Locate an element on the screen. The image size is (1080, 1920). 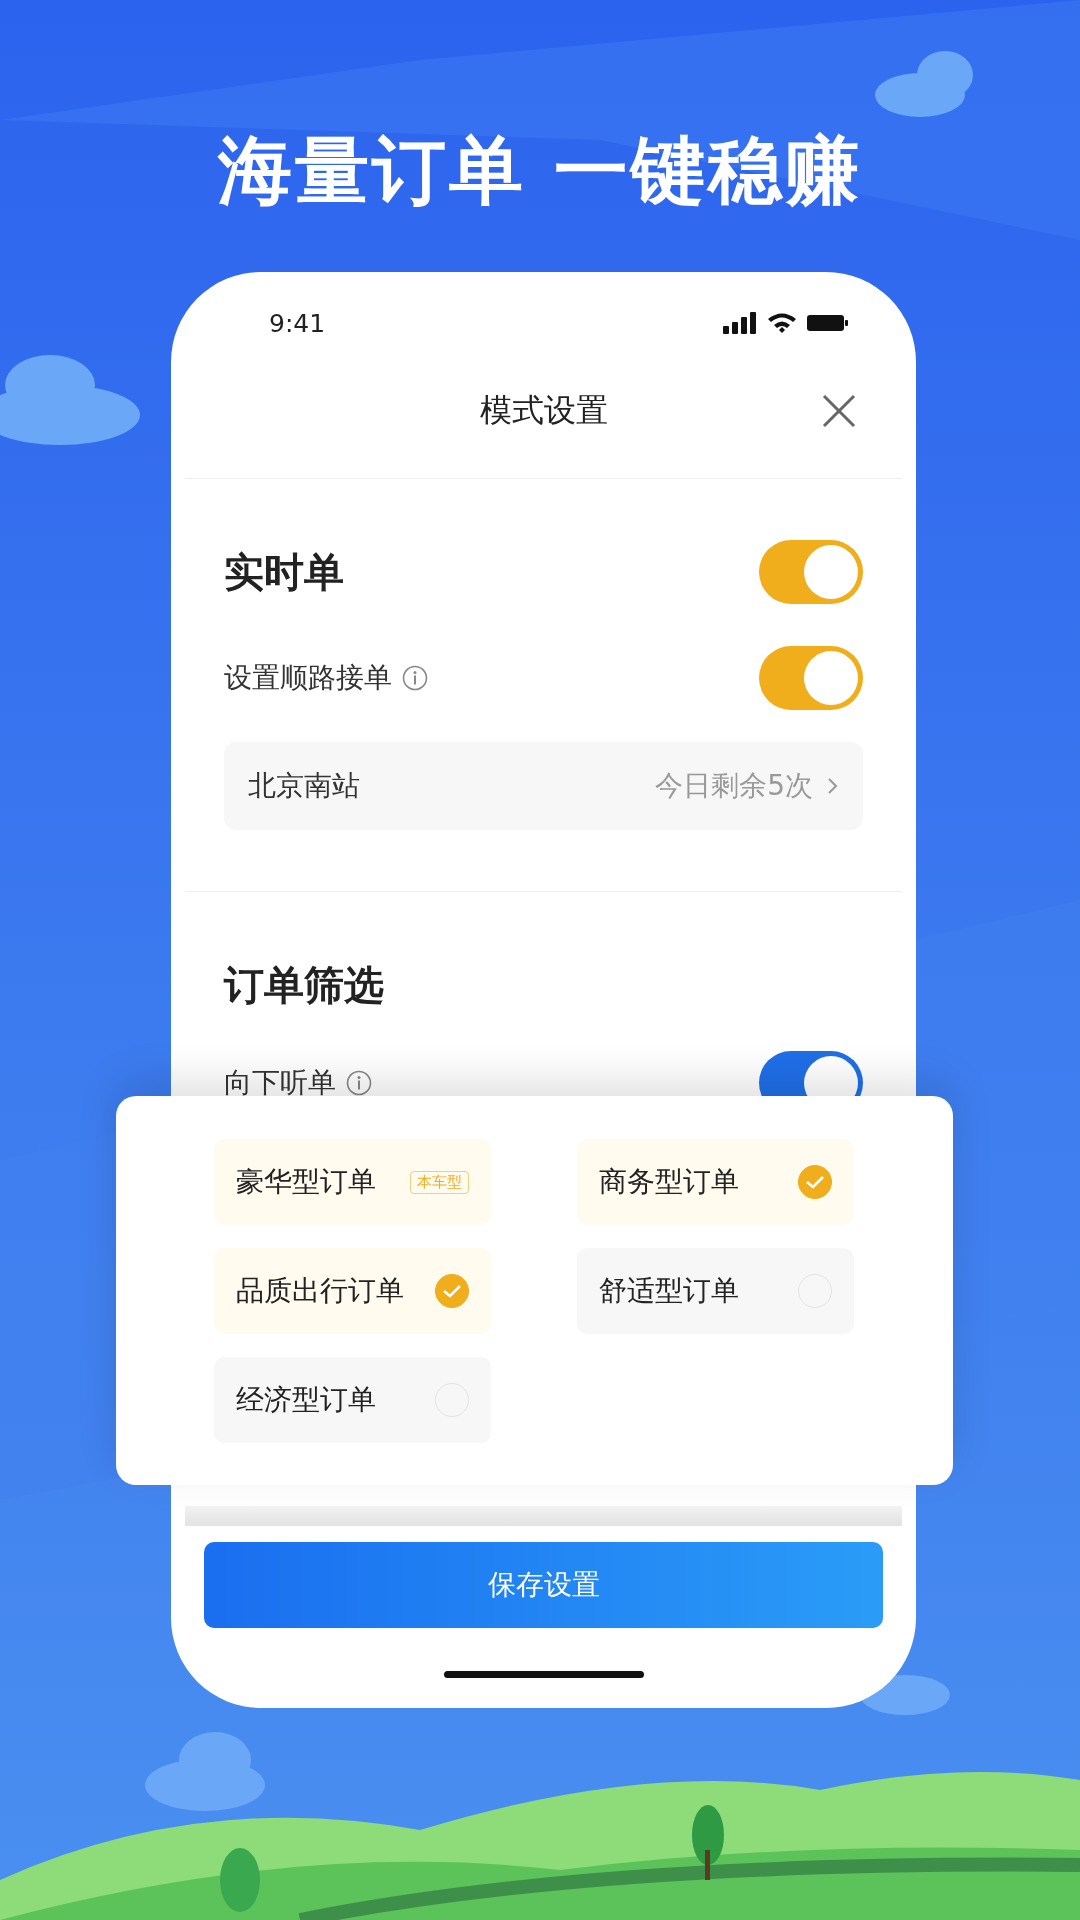
chevron-icon is located at coordinates (833, 786).